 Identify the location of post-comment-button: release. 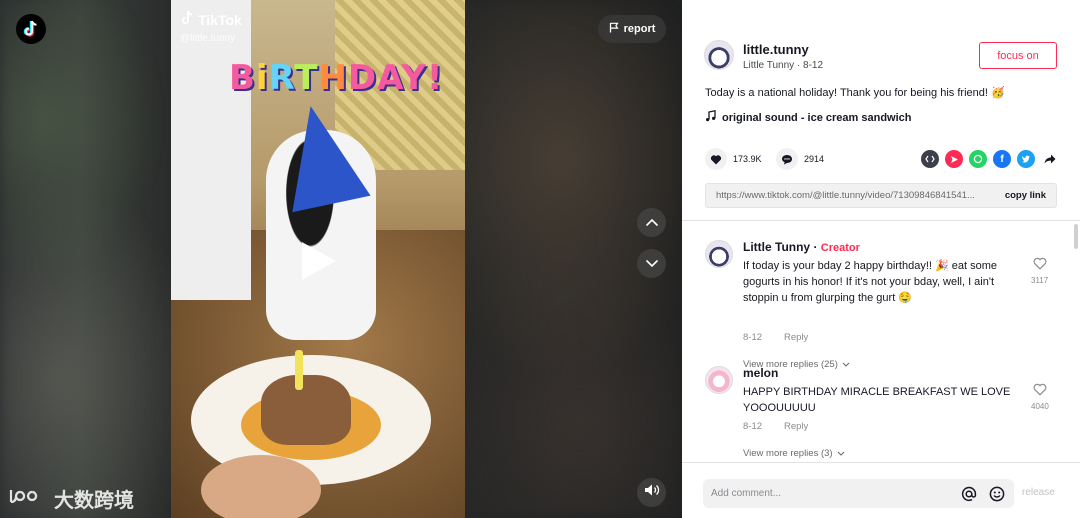
(1038, 492).